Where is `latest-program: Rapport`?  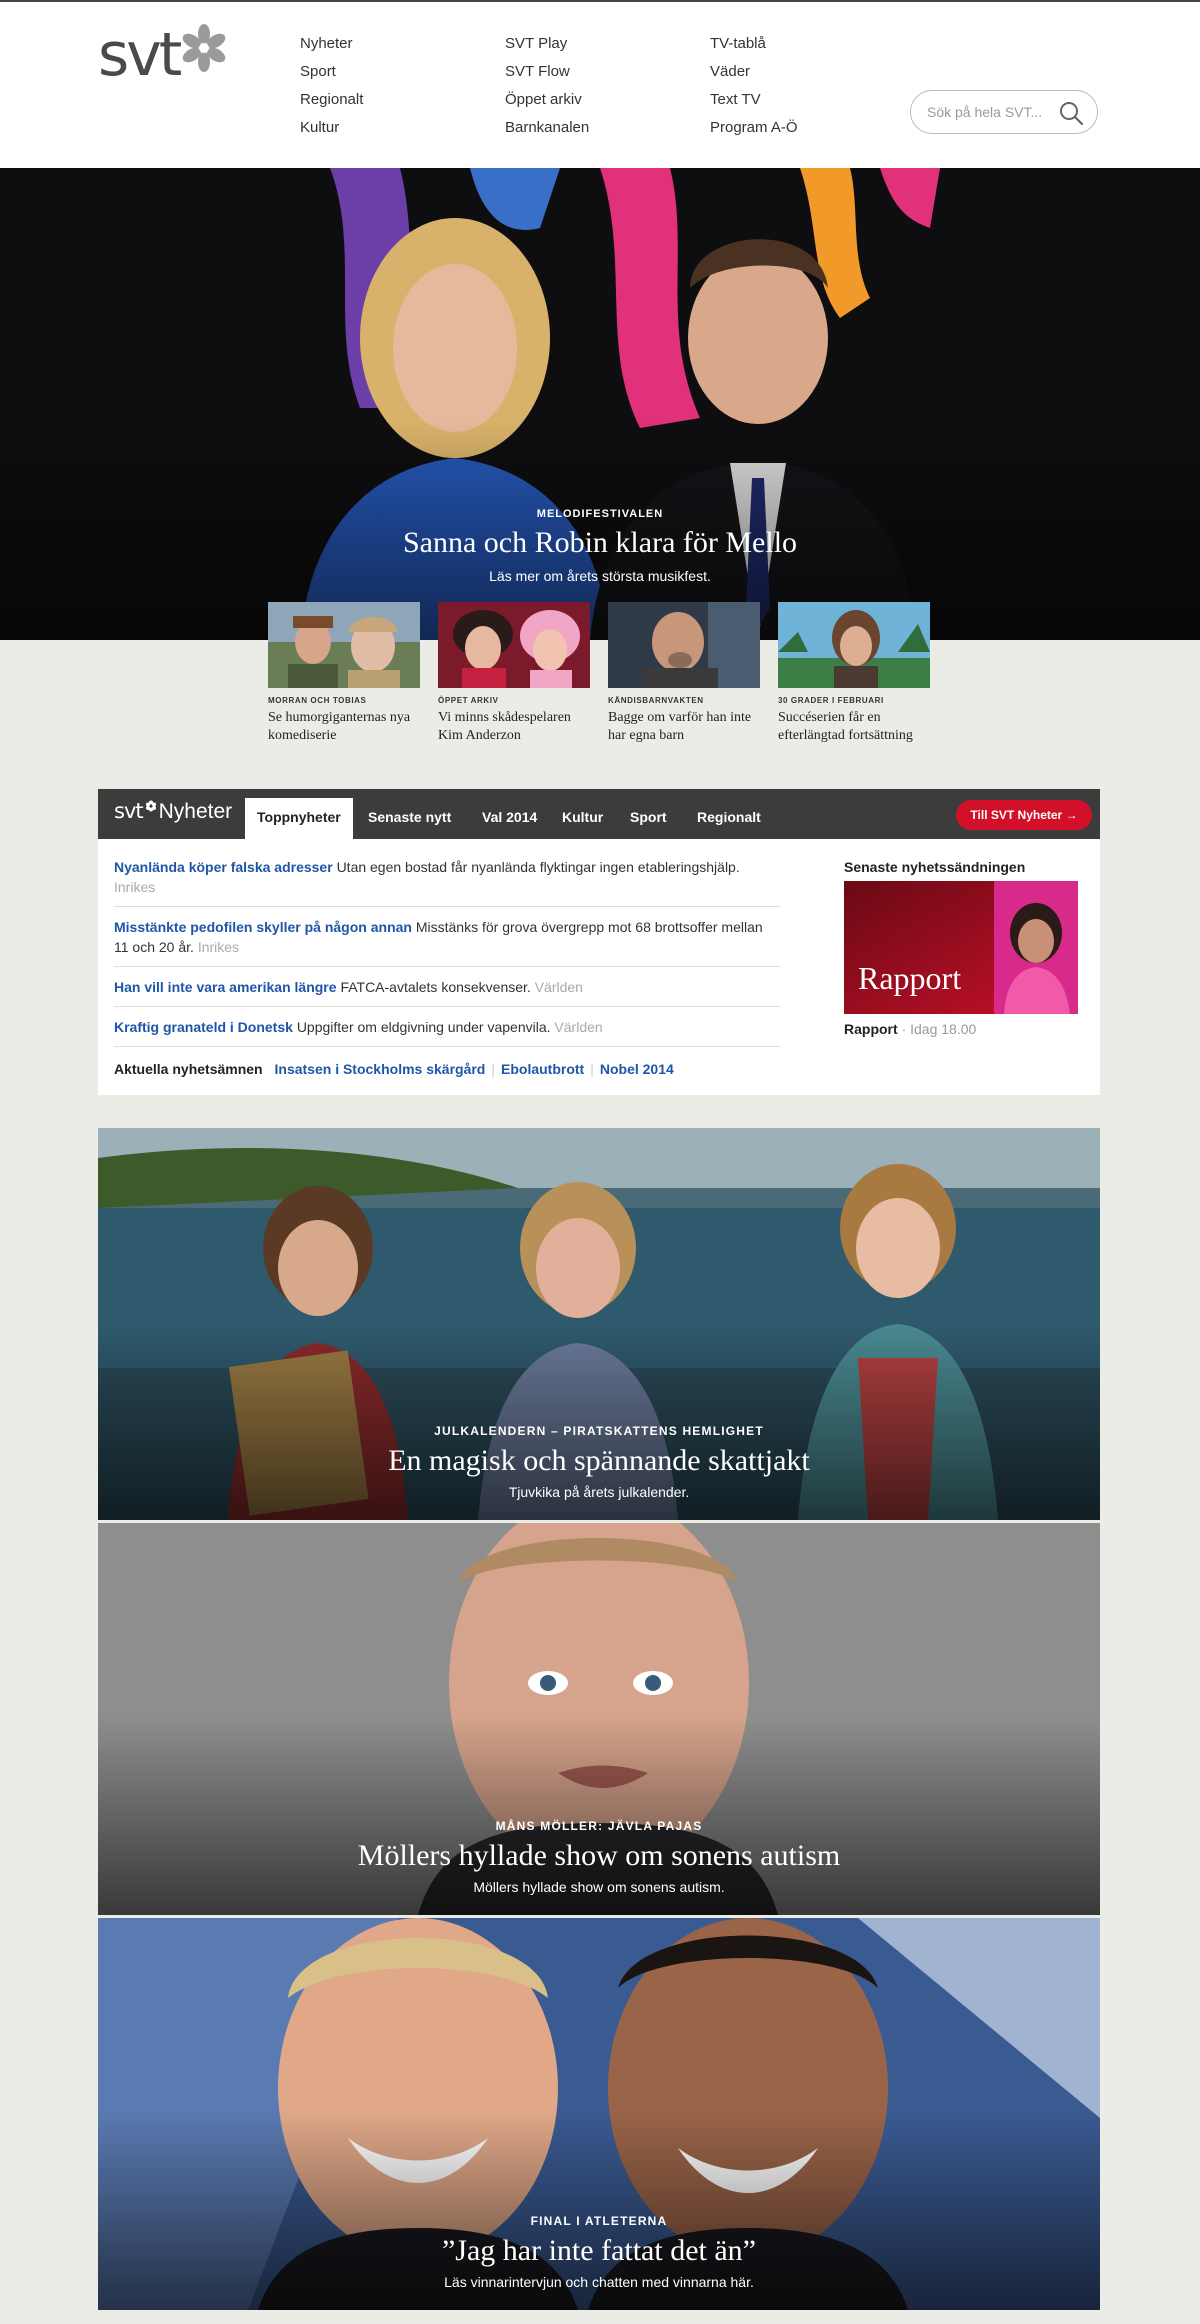
latest-program: Rapport is located at coordinates (871, 1029).